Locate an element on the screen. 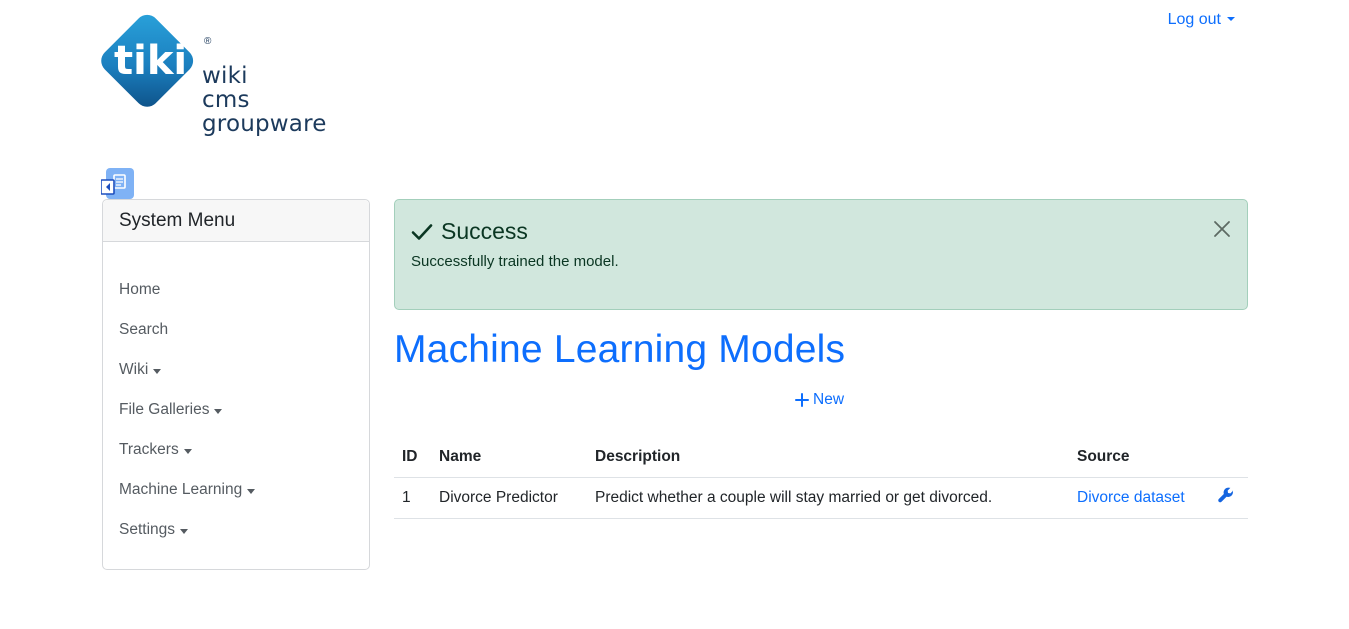 Image resolution: width=1349 pixels, height=629 pixels. sidebar-item-label: Machine Learning is located at coordinates (181, 489).